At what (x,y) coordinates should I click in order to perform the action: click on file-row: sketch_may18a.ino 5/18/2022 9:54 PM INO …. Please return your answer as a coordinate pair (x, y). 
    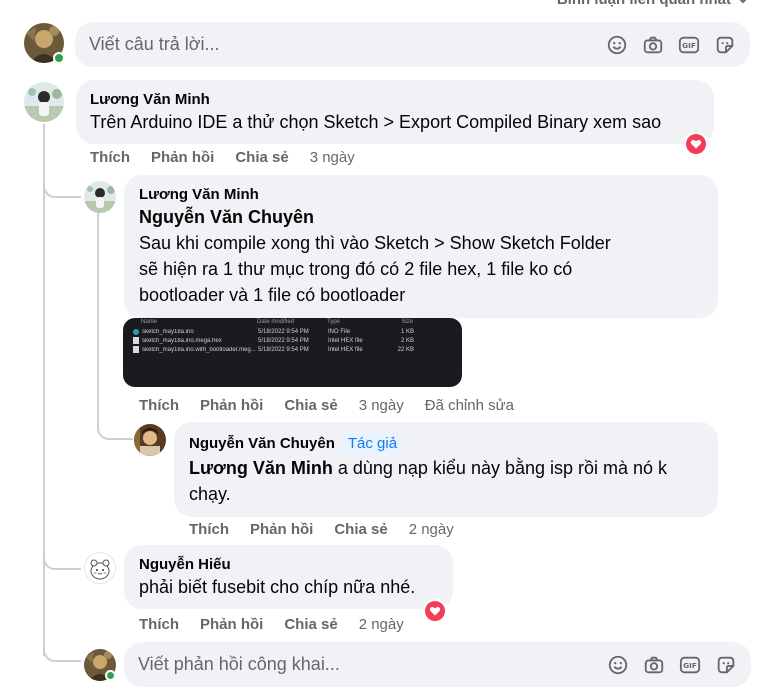
    Looking at the image, I should click on (292, 330).